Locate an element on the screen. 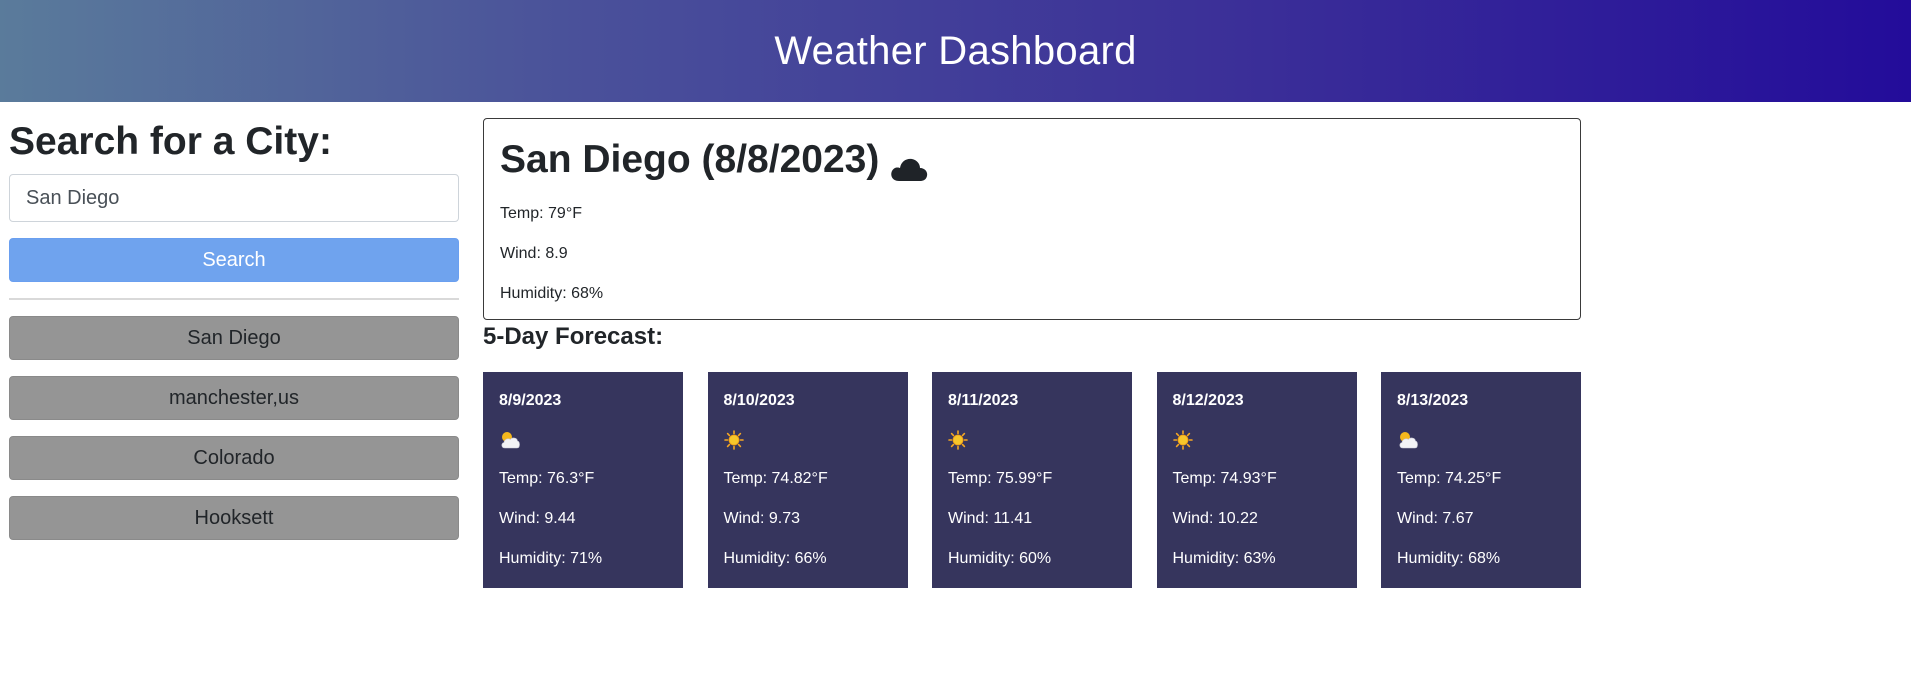 Image resolution: width=1911 pixels, height=687 pixels. forecast-wind: Wind: 7.67 is located at coordinates (1435, 518).